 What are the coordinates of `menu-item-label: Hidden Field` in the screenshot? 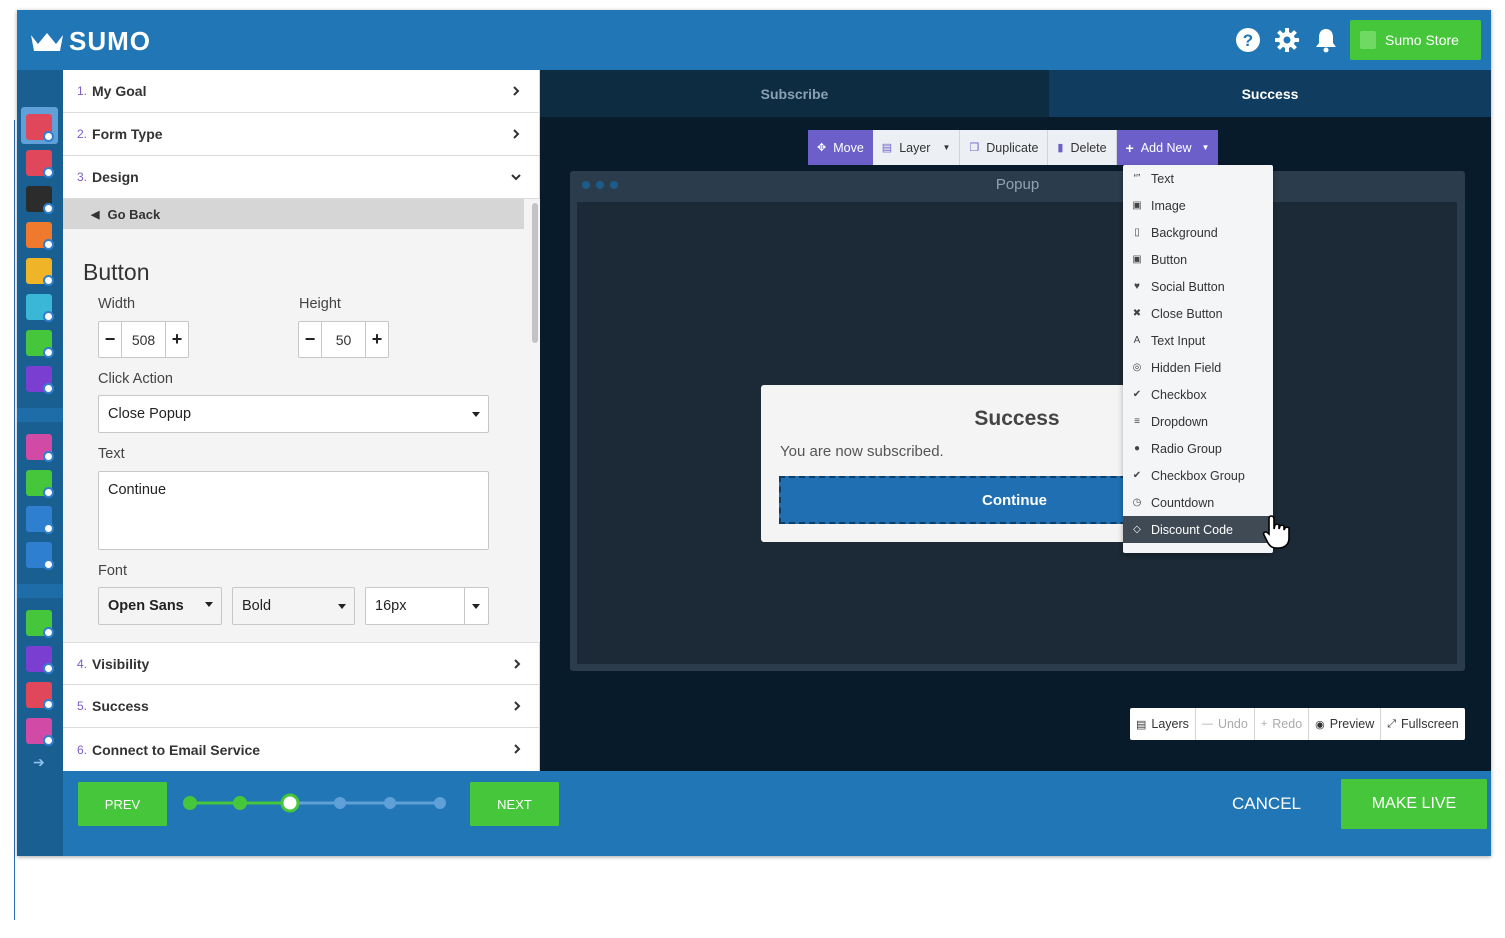 It's located at (1186, 367).